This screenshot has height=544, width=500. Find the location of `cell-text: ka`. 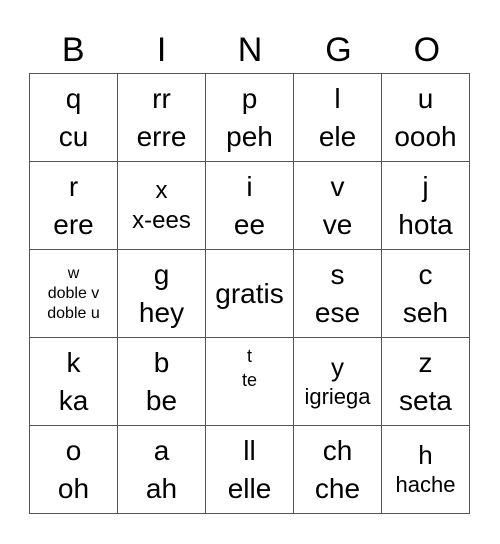

cell-text: ka is located at coordinates (73, 400).